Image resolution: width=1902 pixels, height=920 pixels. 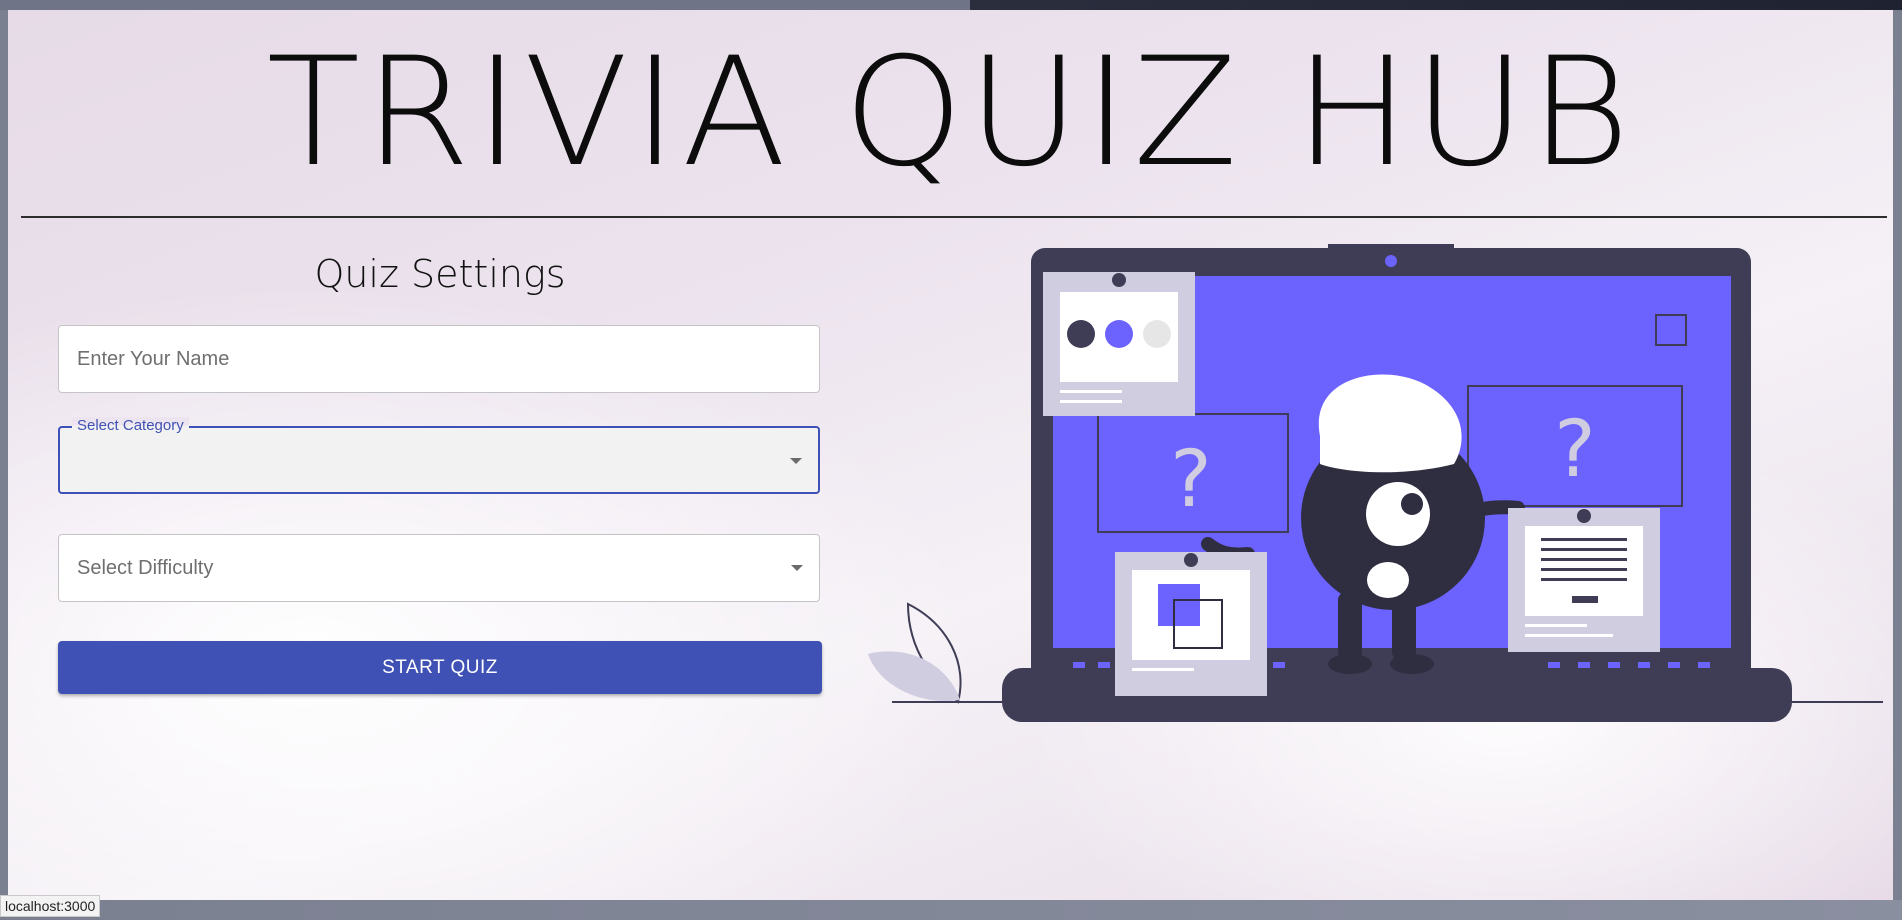 I want to click on app-title-text: TRIVIA QUIZ HUB, so click(x=950, y=113).